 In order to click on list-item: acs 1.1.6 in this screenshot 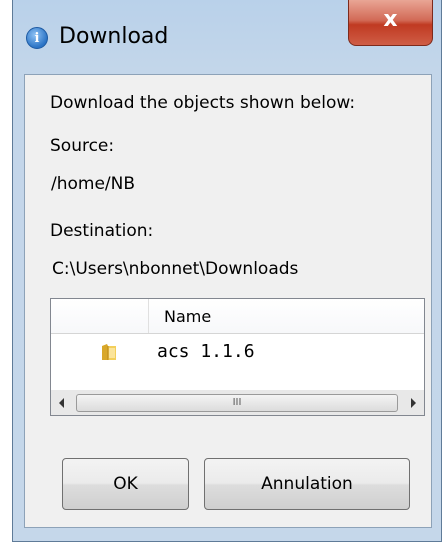, I will do `click(237, 351)`.